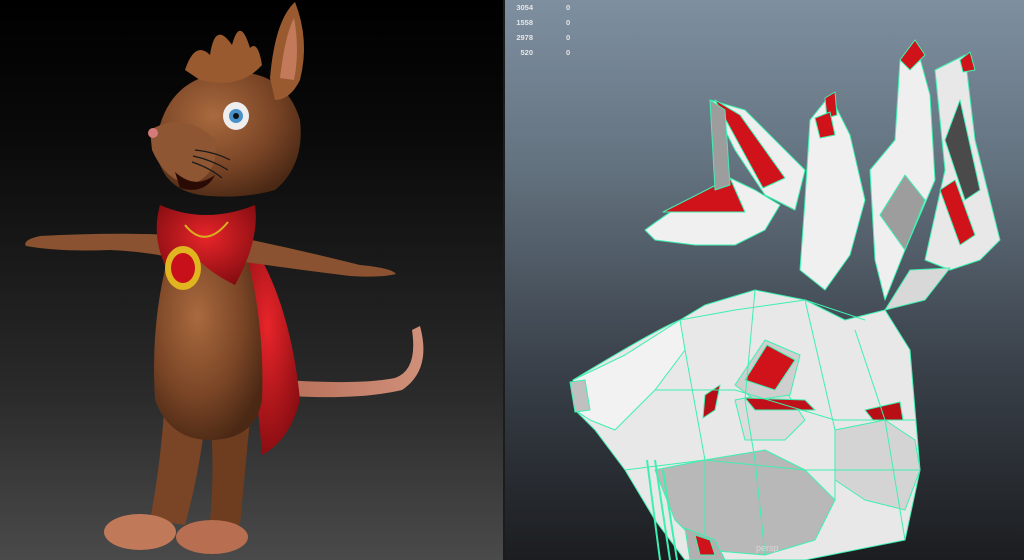 The image size is (1024, 560). I want to click on hud-value: 1558, so click(524, 22).